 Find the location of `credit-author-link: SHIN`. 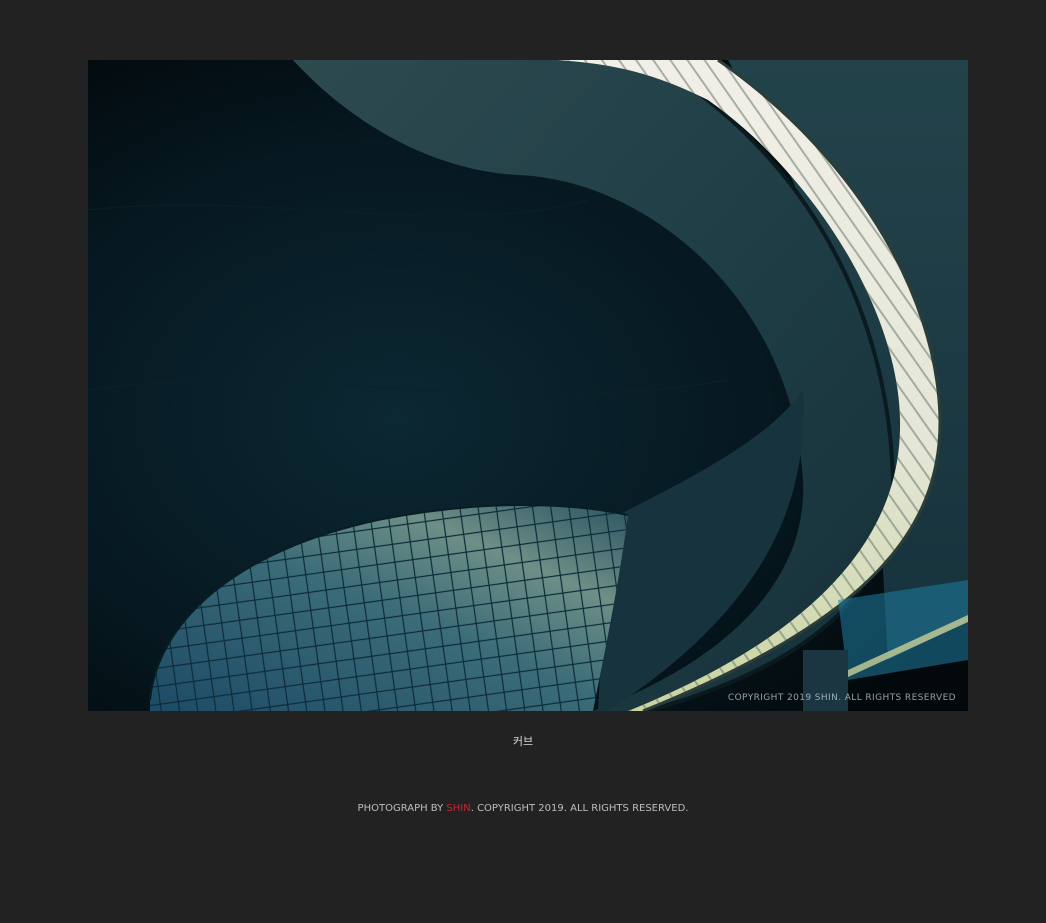

credit-author-link: SHIN is located at coordinates (458, 808).